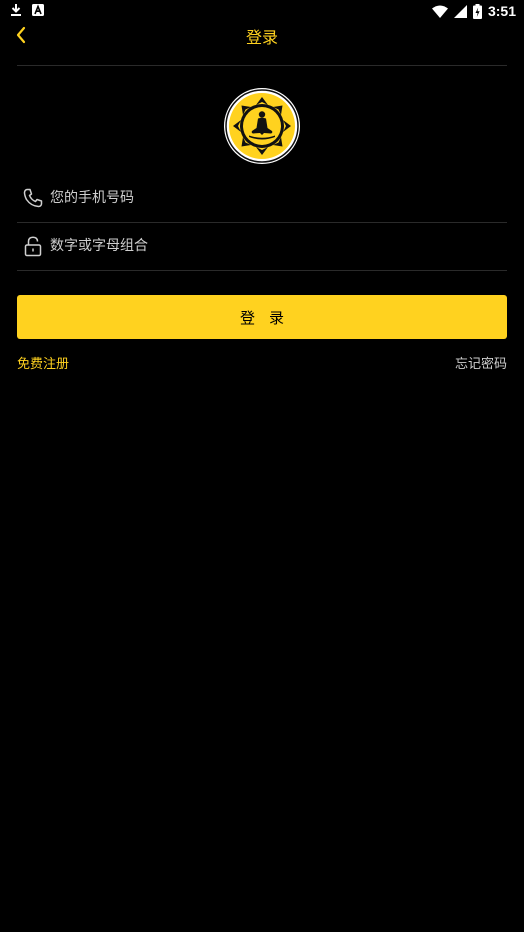  Describe the element at coordinates (460, 11) in the screenshot. I see `signal-icon` at that location.